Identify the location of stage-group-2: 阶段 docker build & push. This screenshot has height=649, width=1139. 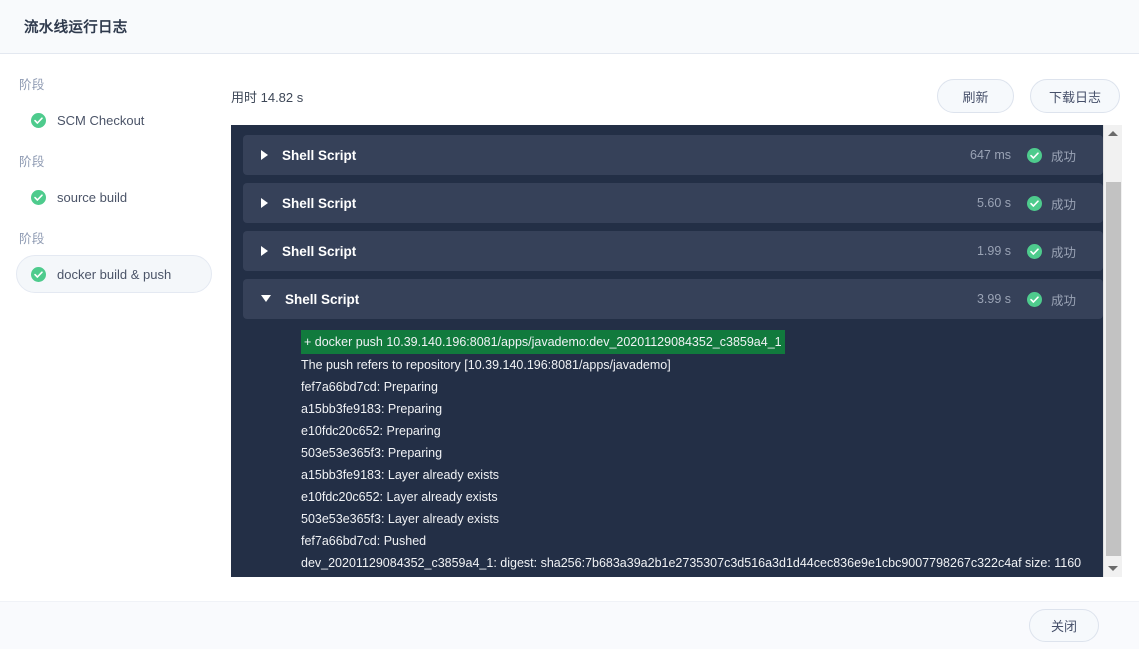
(113, 260).